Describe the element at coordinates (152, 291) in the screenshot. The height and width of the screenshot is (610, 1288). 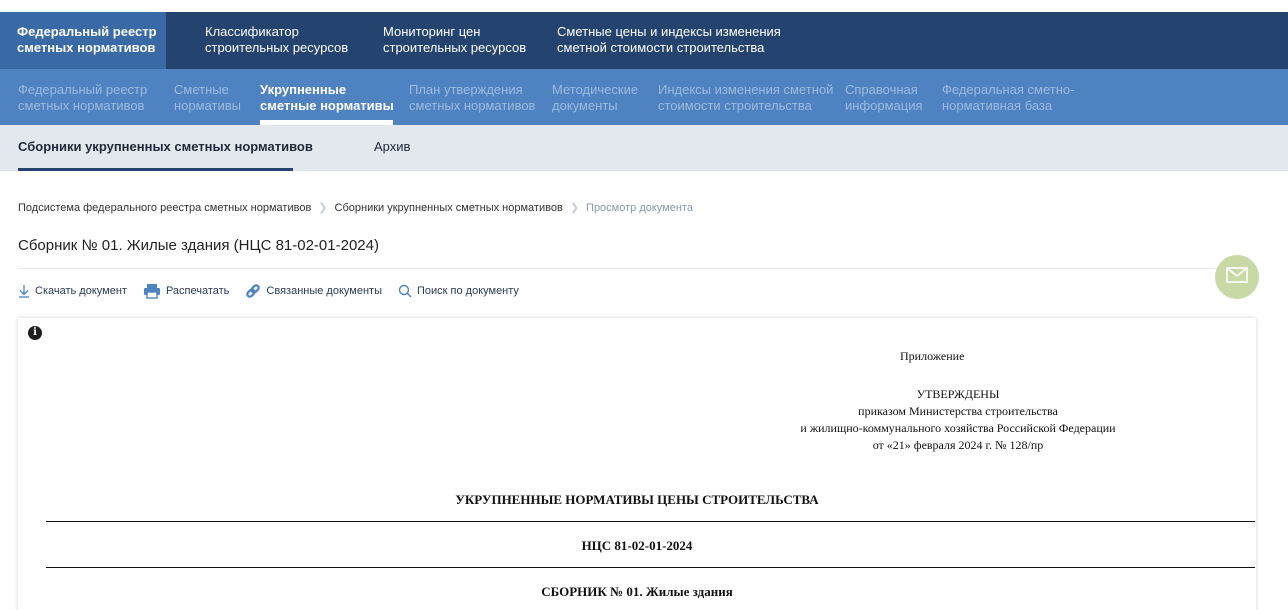
I see `printer-icon` at that location.